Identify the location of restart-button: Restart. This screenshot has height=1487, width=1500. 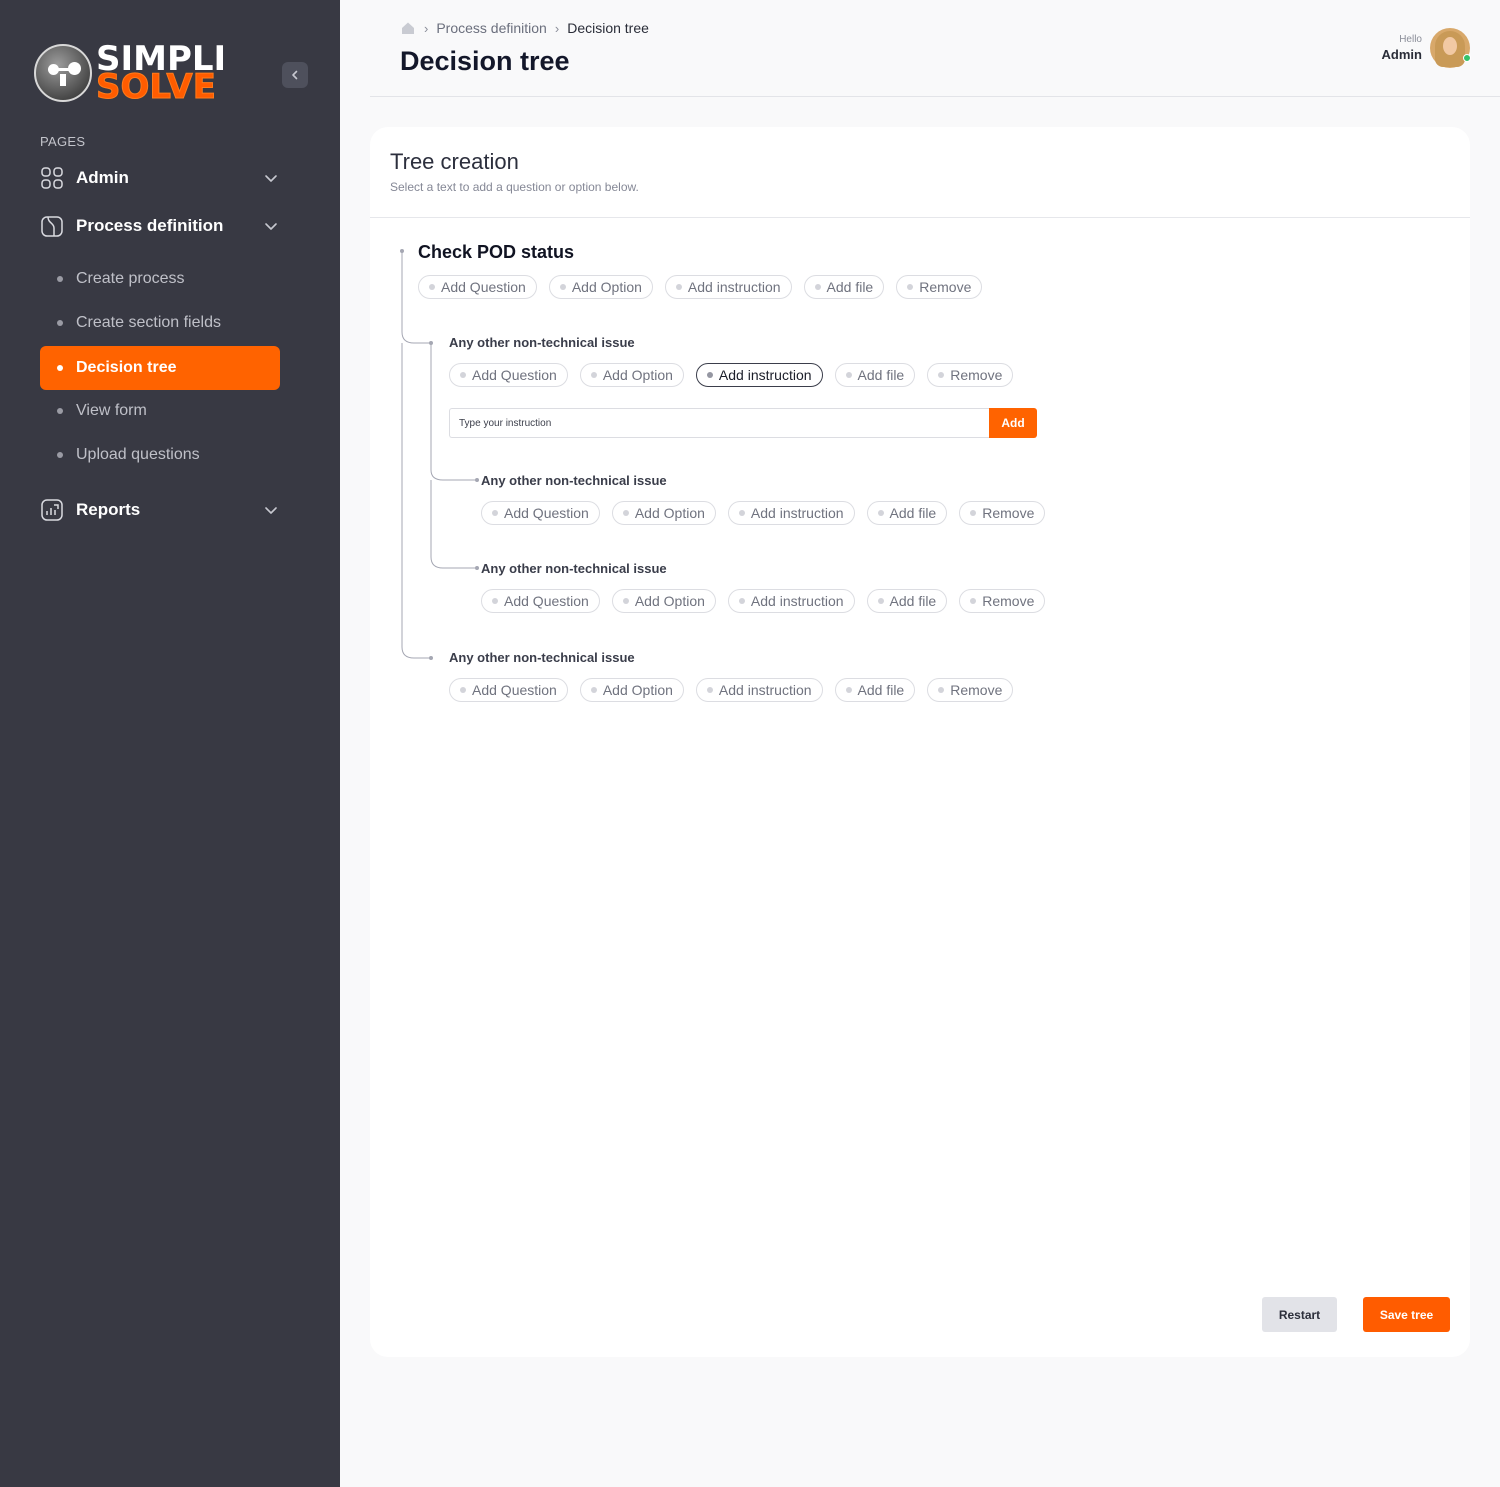
(1299, 1314).